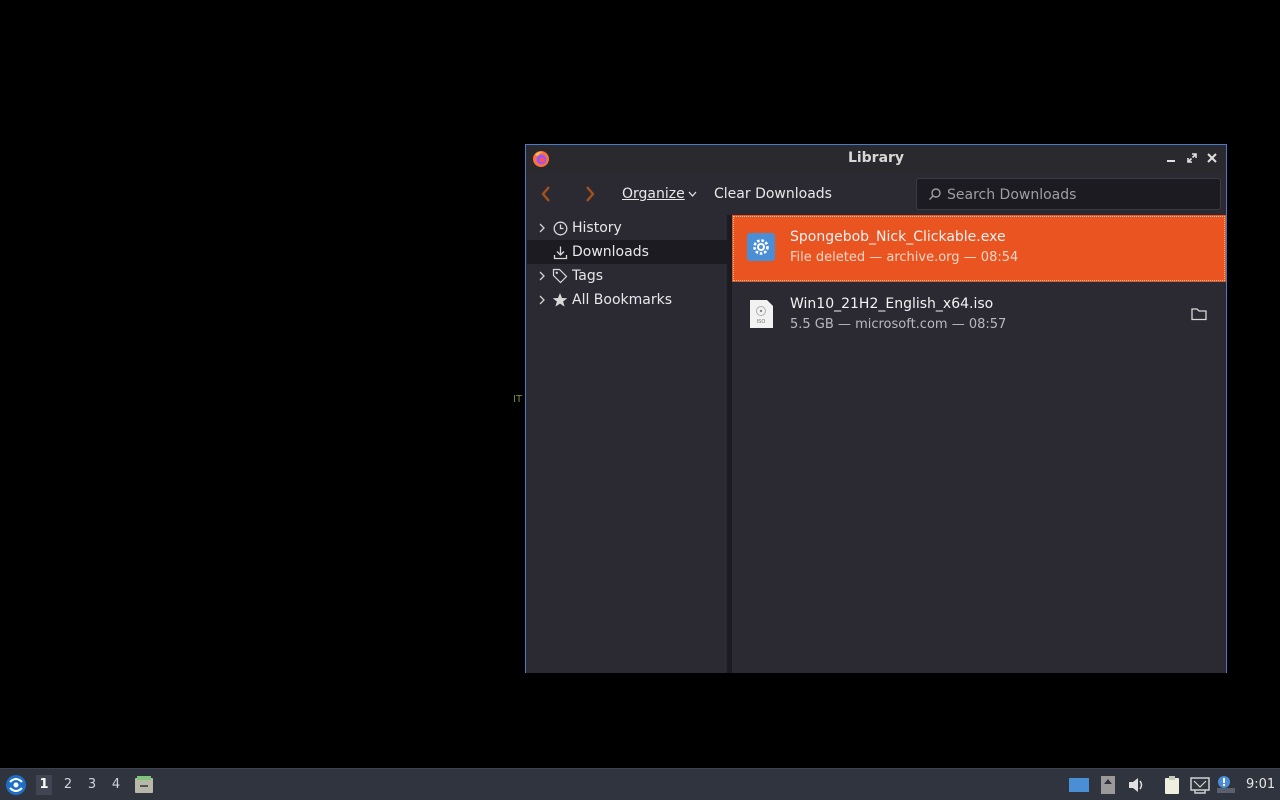  Describe the element at coordinates (1079, 785) in the screenshot. I see `display-icon` at that location.